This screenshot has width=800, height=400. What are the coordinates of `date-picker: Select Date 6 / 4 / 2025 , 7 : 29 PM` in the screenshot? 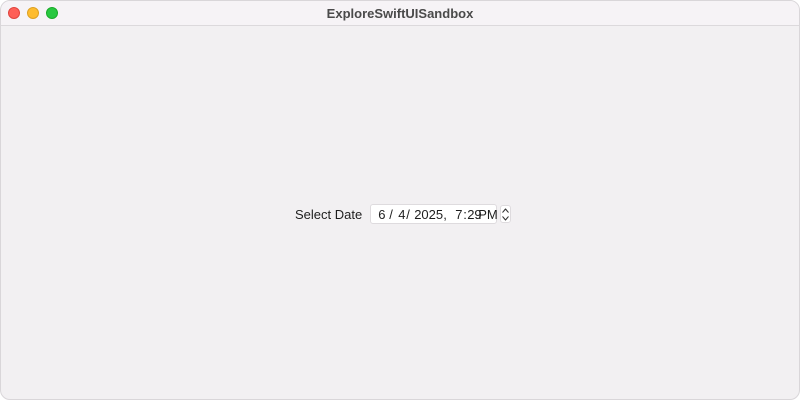 It's located at (403, 214).